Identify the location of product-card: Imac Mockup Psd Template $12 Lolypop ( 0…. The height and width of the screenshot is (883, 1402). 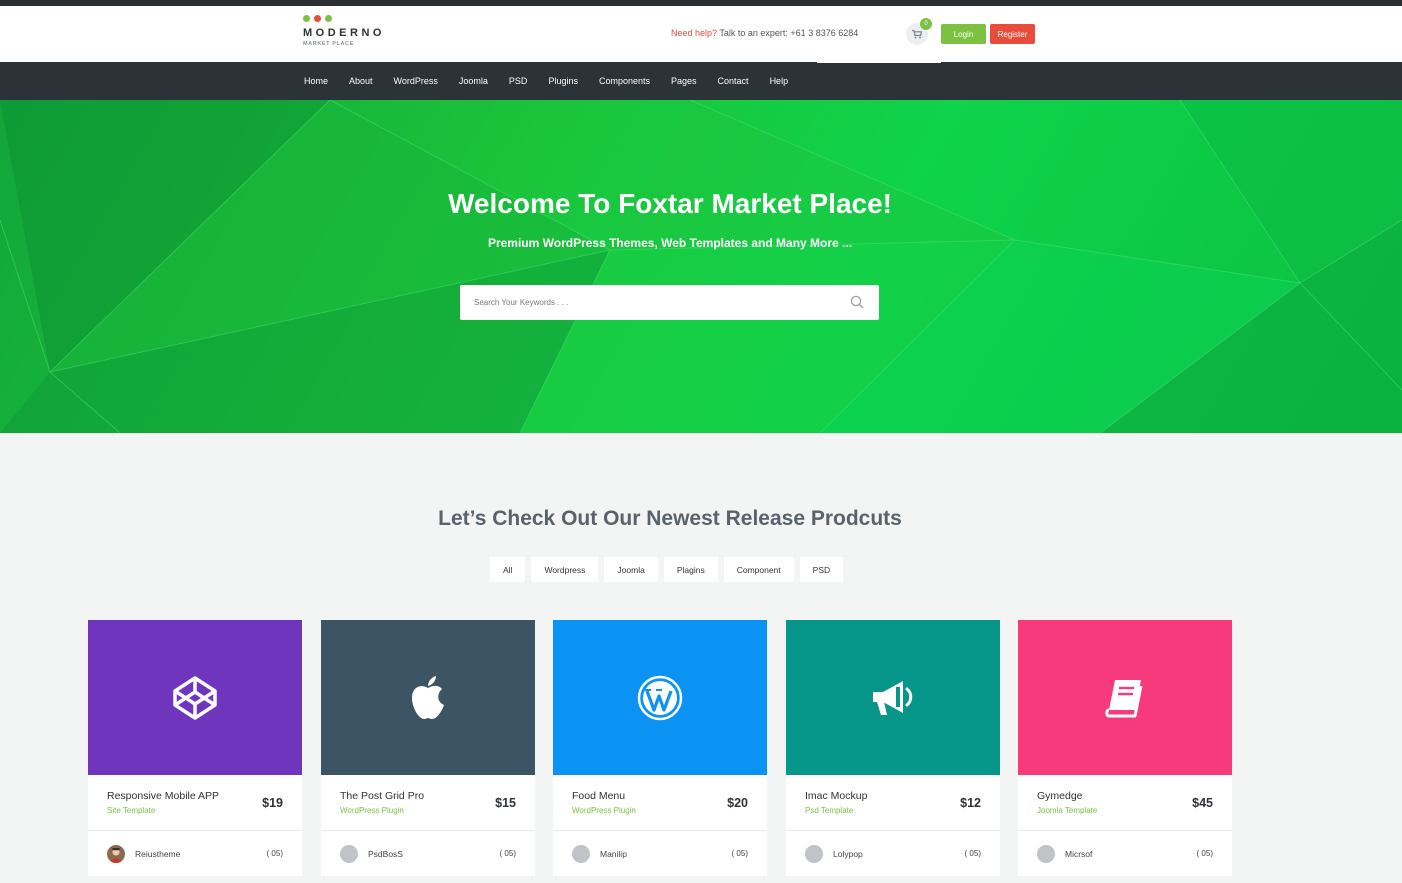
(893, 748).